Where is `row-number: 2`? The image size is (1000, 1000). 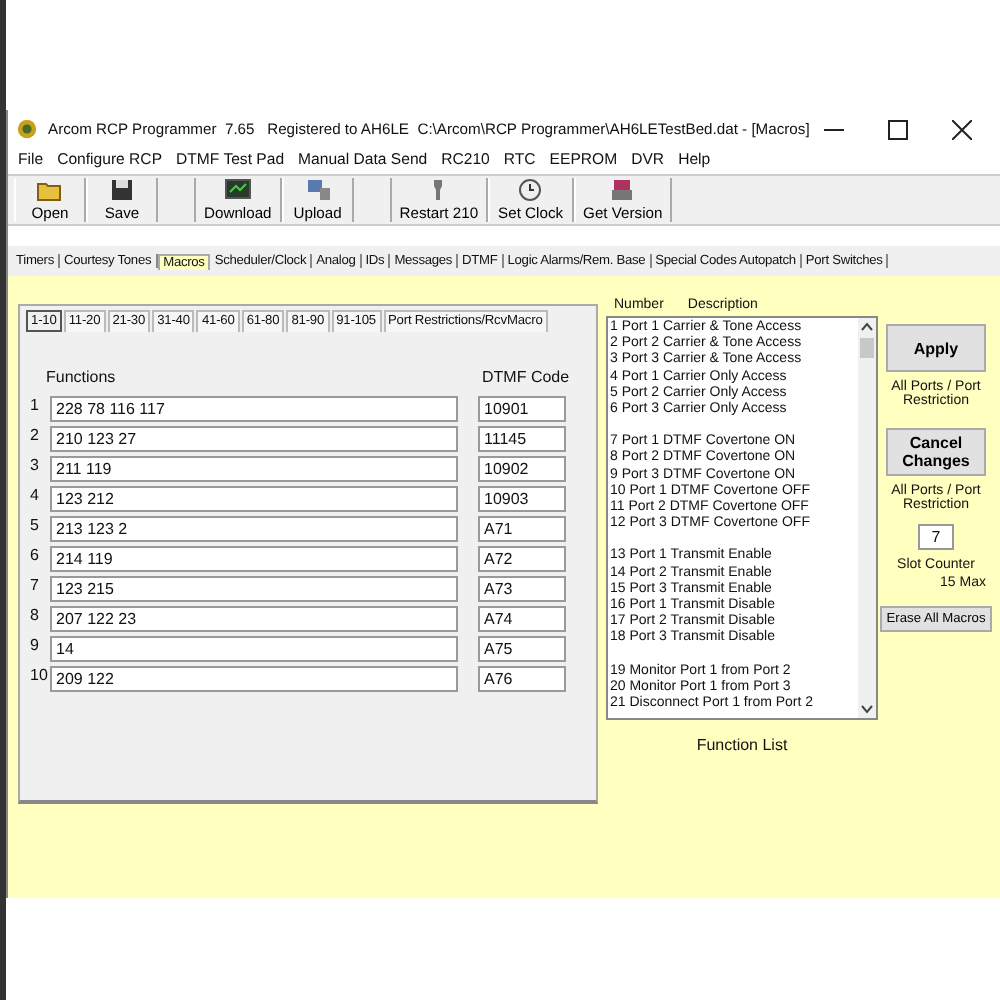 row-number: 2 is located at coordinates (35, 435).